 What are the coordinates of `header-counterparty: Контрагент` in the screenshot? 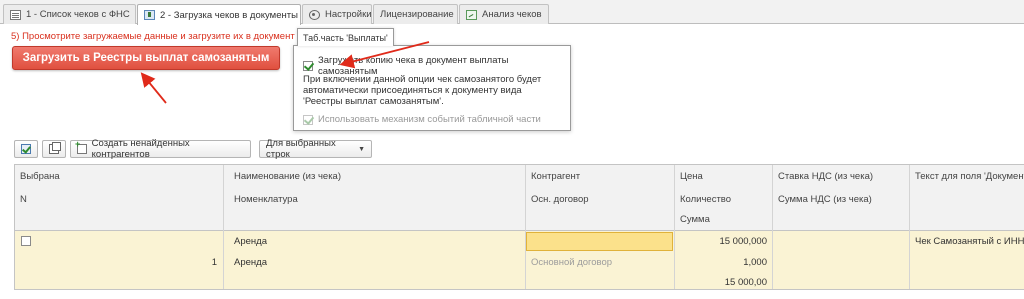 It's located at (555, 176).